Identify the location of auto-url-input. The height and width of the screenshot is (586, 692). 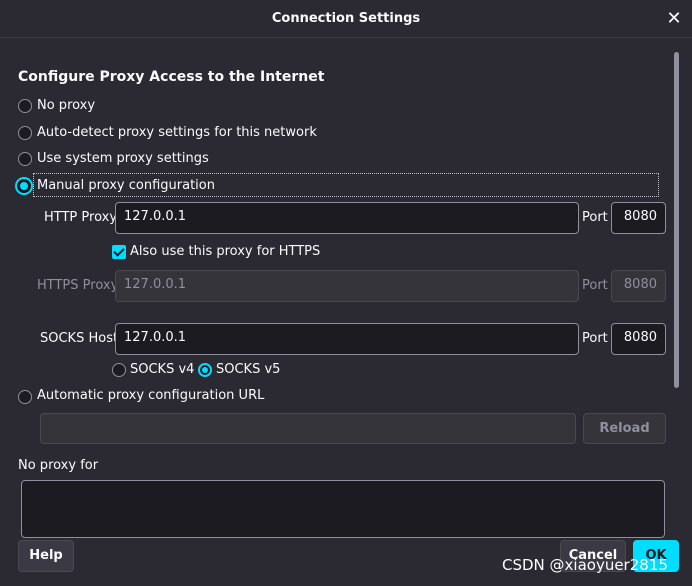
(308, 428).